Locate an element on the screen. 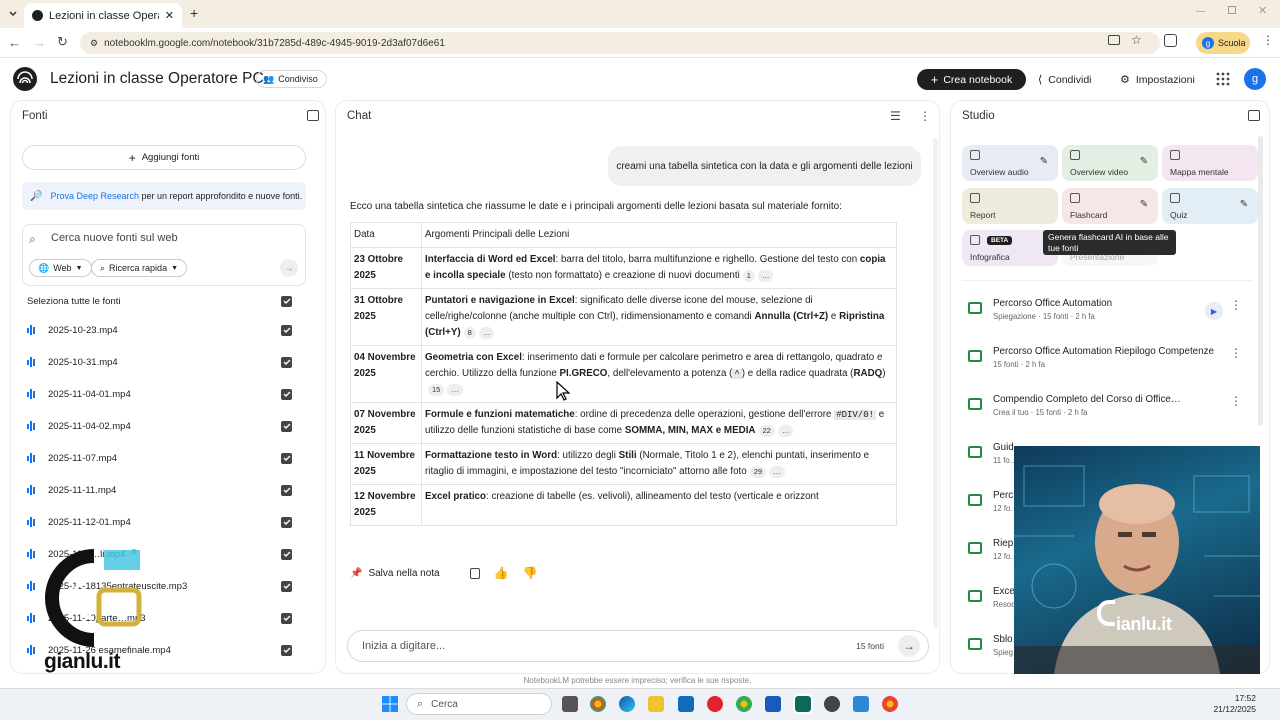  chrome-alt-icon is located at coordinates (890, 704).